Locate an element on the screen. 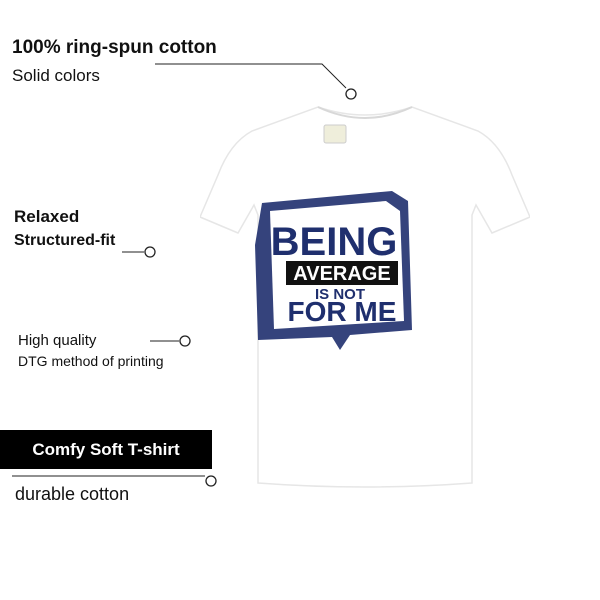 This screenshot has width=600, height=600. print-feature-title: High quality is located at coordinates (57, 340).